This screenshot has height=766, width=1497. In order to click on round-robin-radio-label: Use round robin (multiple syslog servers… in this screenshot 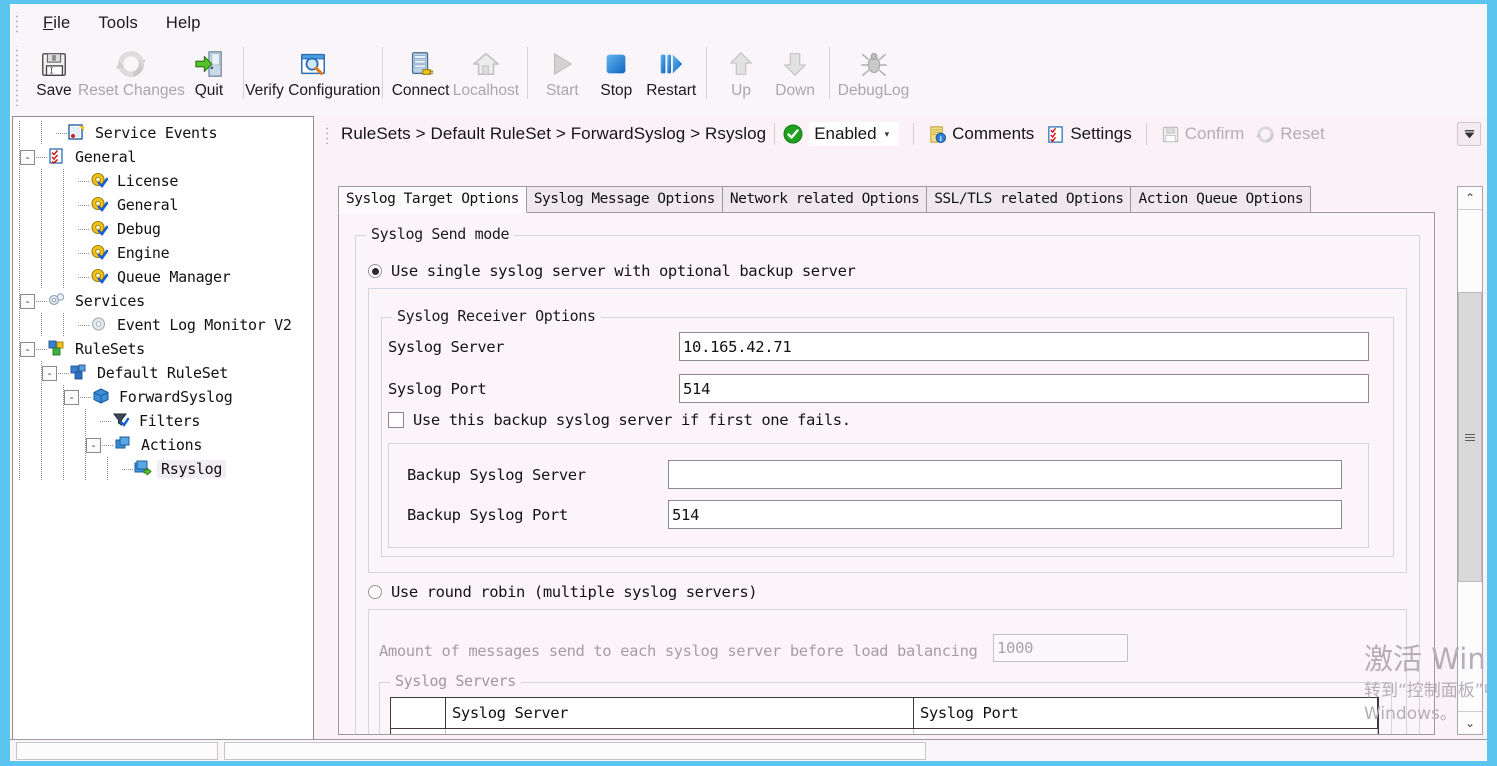, I will do `click(574, 592)`.